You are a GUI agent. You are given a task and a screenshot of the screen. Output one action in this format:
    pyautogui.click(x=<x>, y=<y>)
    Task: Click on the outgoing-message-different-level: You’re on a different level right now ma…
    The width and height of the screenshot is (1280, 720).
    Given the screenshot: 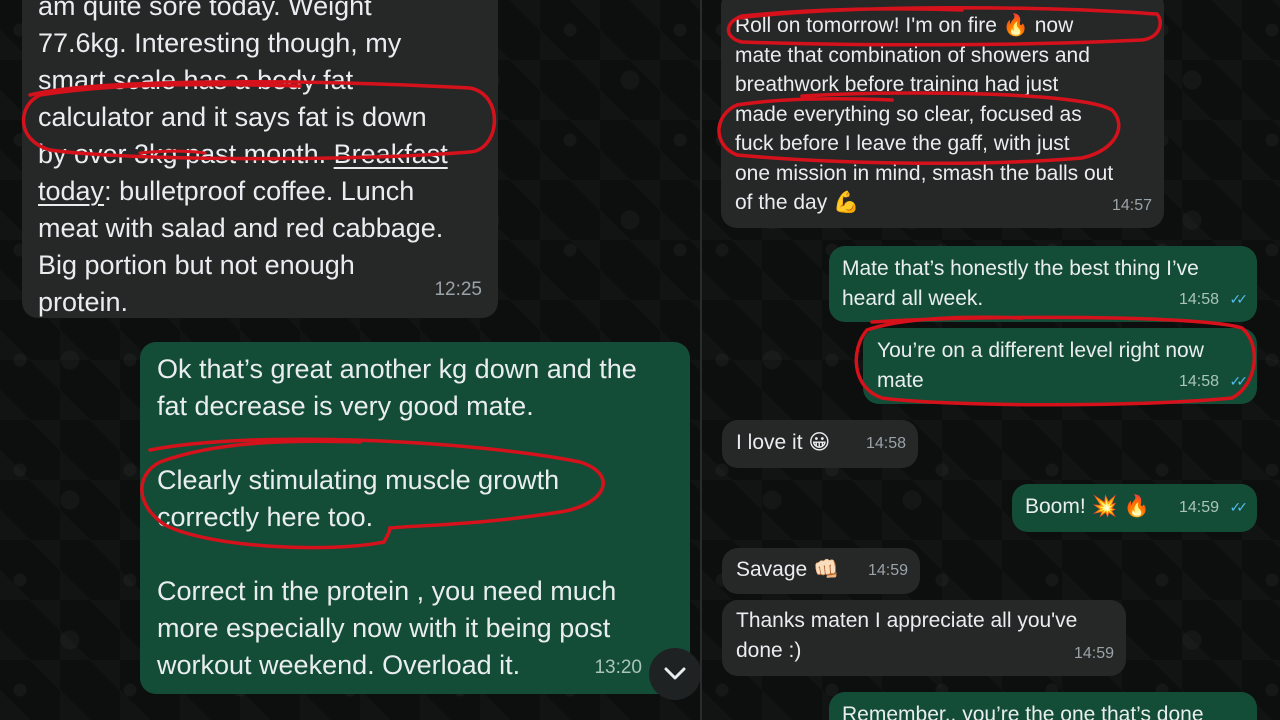 What is the action you would take?
    pyautogui.click(x=1060, y=366)
    